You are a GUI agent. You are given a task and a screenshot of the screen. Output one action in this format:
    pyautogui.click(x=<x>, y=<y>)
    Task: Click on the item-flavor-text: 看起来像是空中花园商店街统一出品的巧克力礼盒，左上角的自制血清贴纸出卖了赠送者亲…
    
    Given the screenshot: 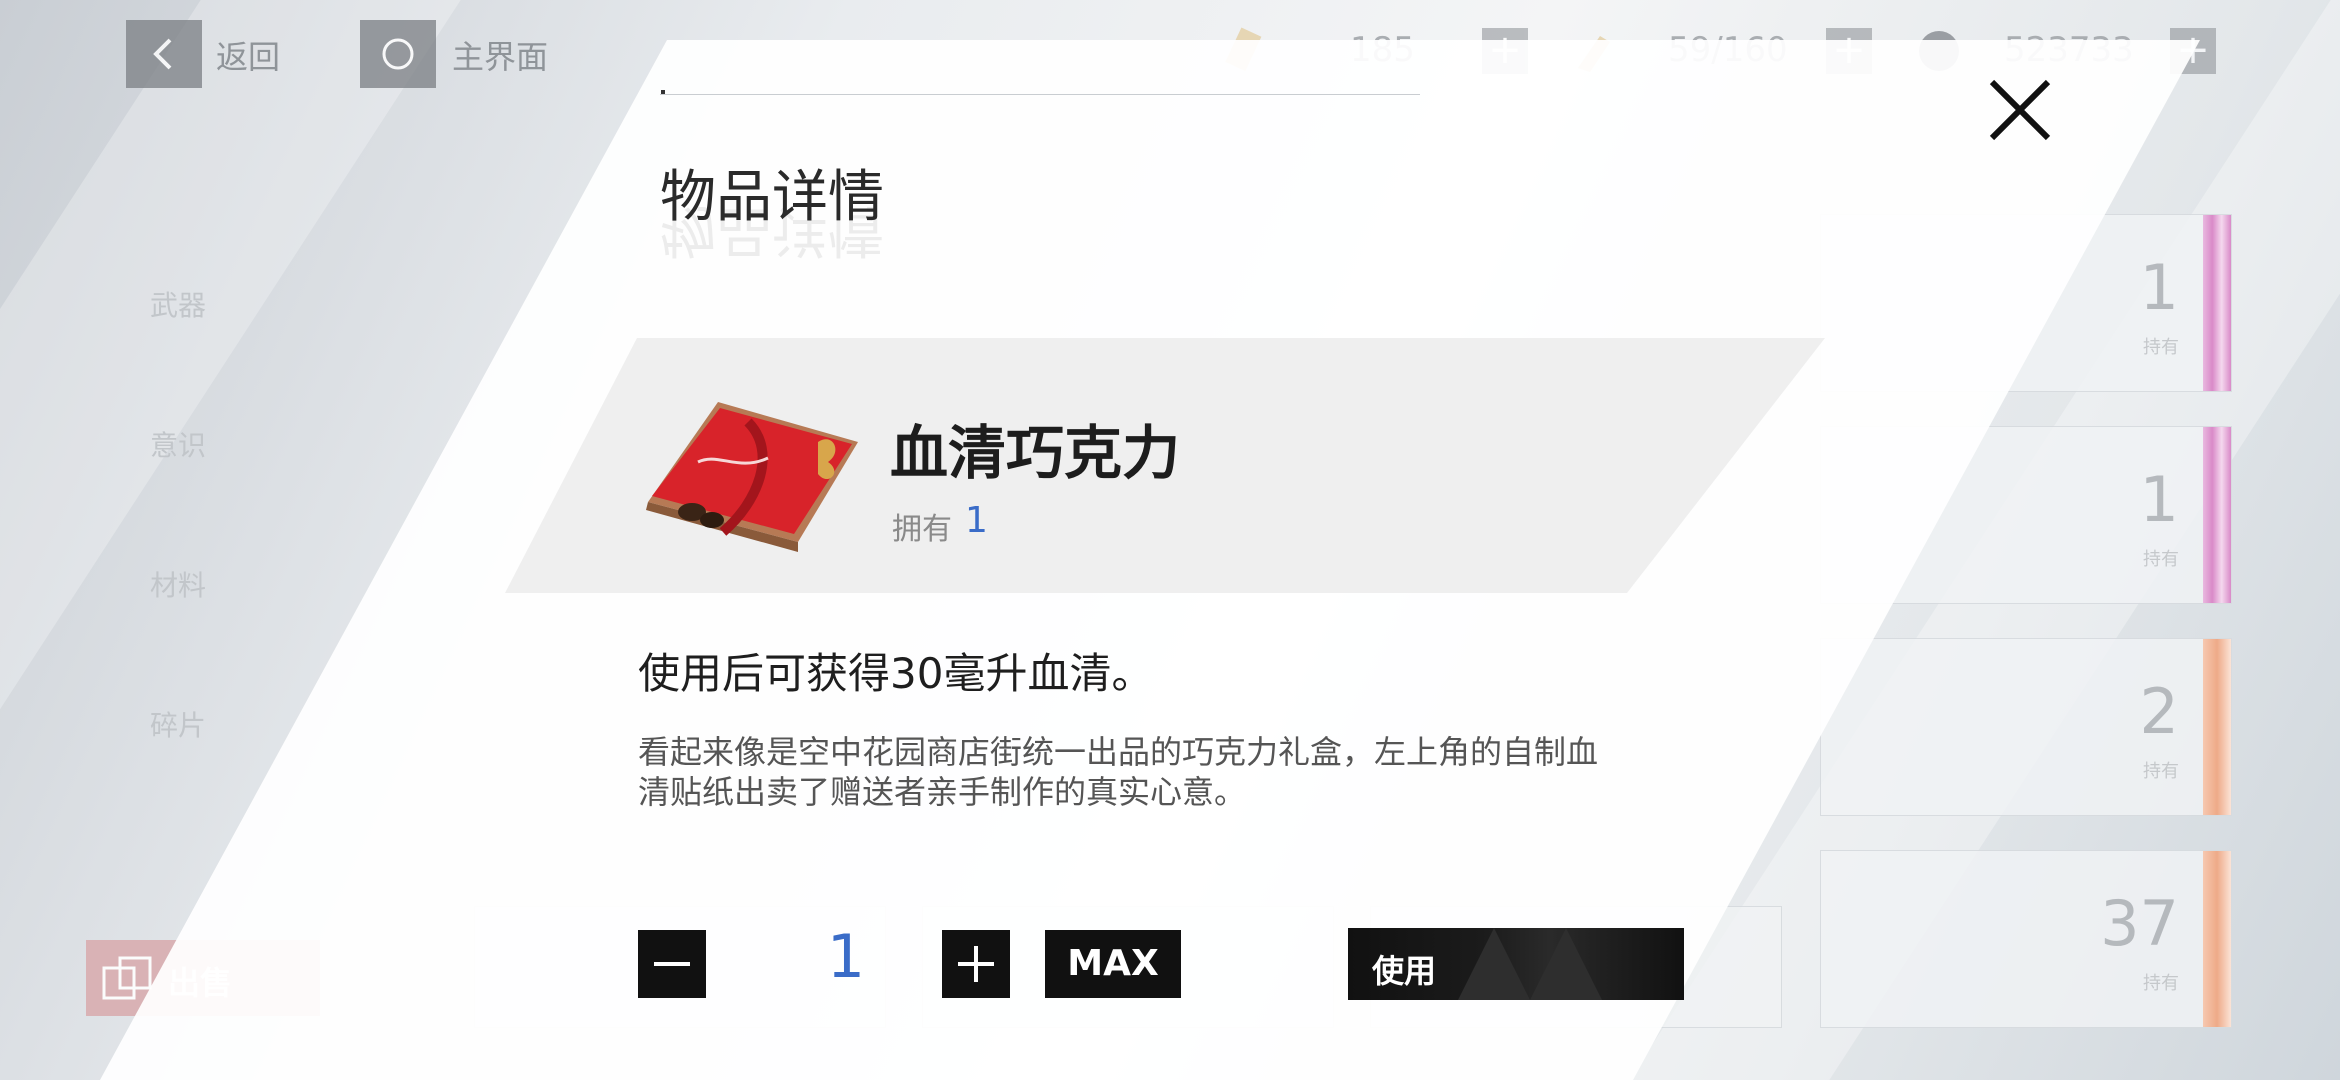 What is the action you would take?
    pyautogui.click(x=1118, y=772)
    